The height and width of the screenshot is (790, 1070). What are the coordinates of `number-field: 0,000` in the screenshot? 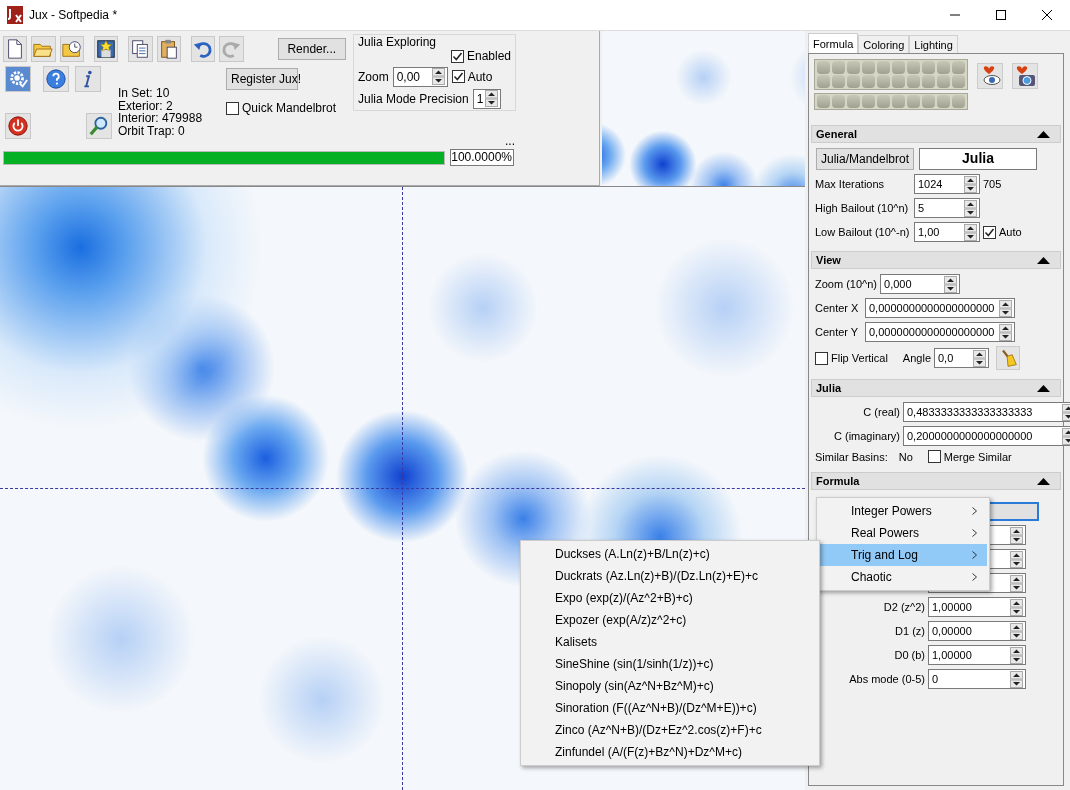 It's located at (920, 284).